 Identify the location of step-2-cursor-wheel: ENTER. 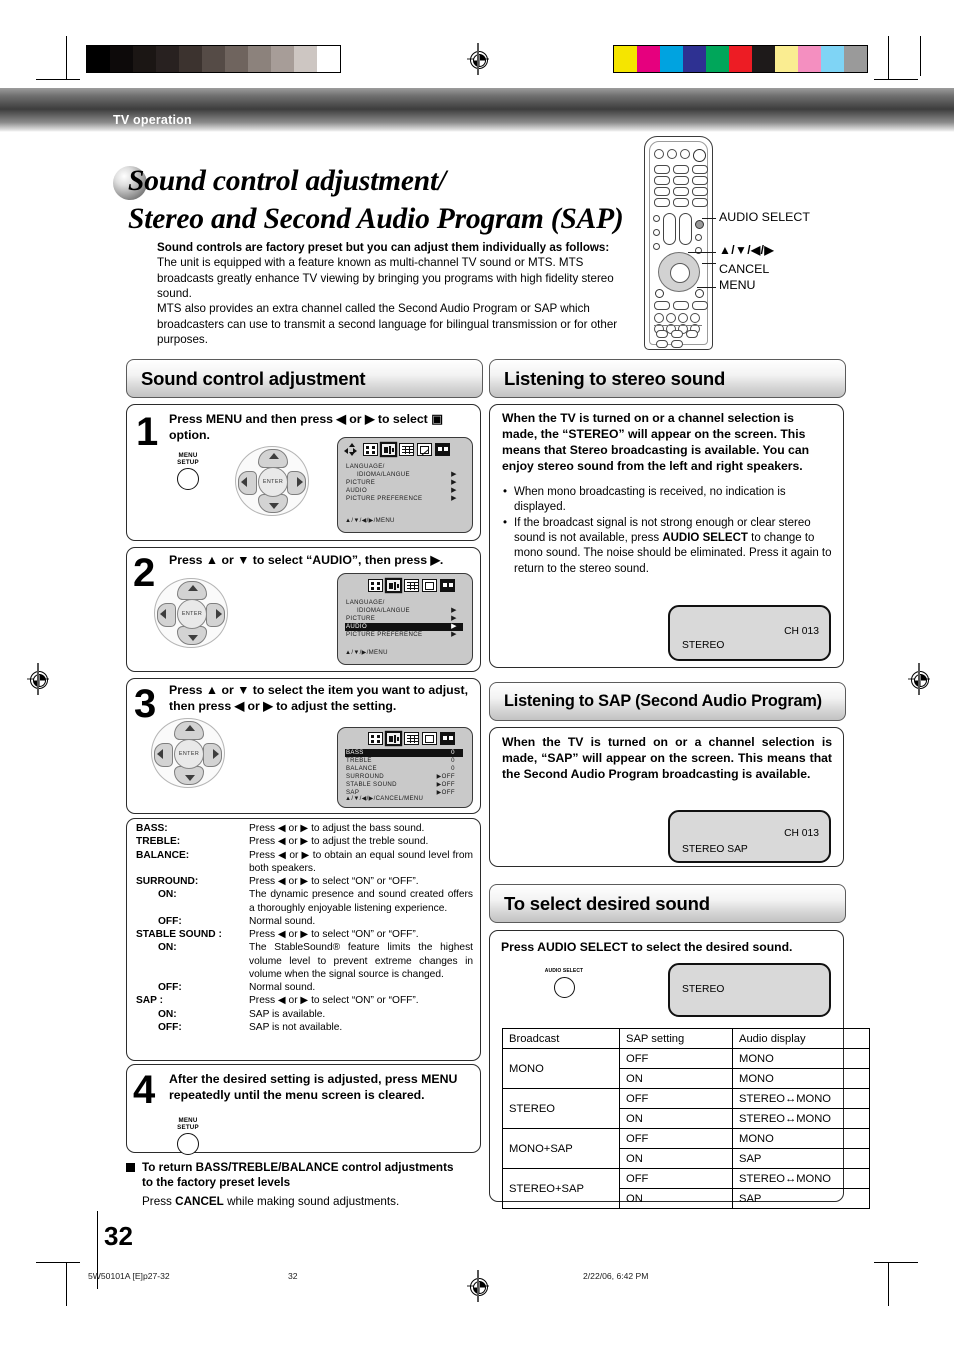
(191, 613).